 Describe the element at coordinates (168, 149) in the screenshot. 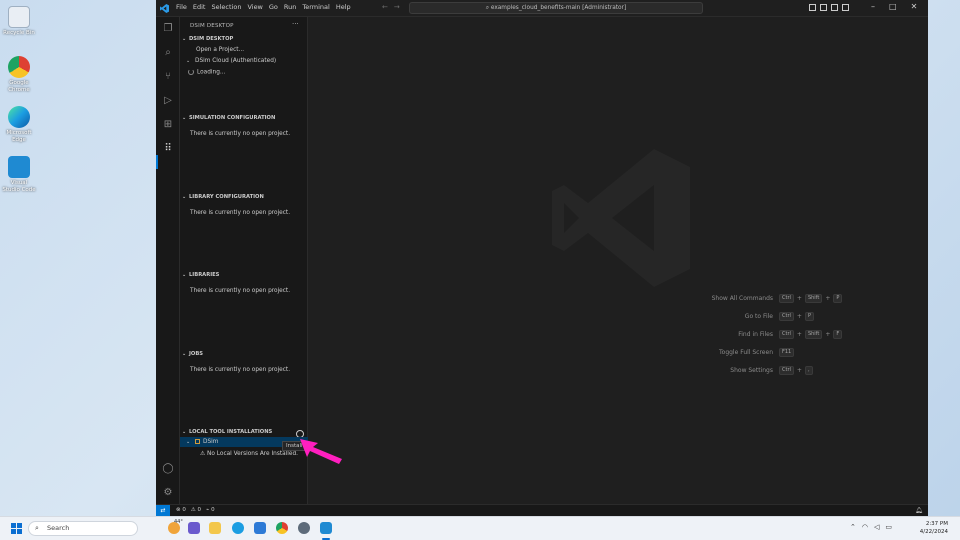

I see `dsim-icon: ⠿` at that location.